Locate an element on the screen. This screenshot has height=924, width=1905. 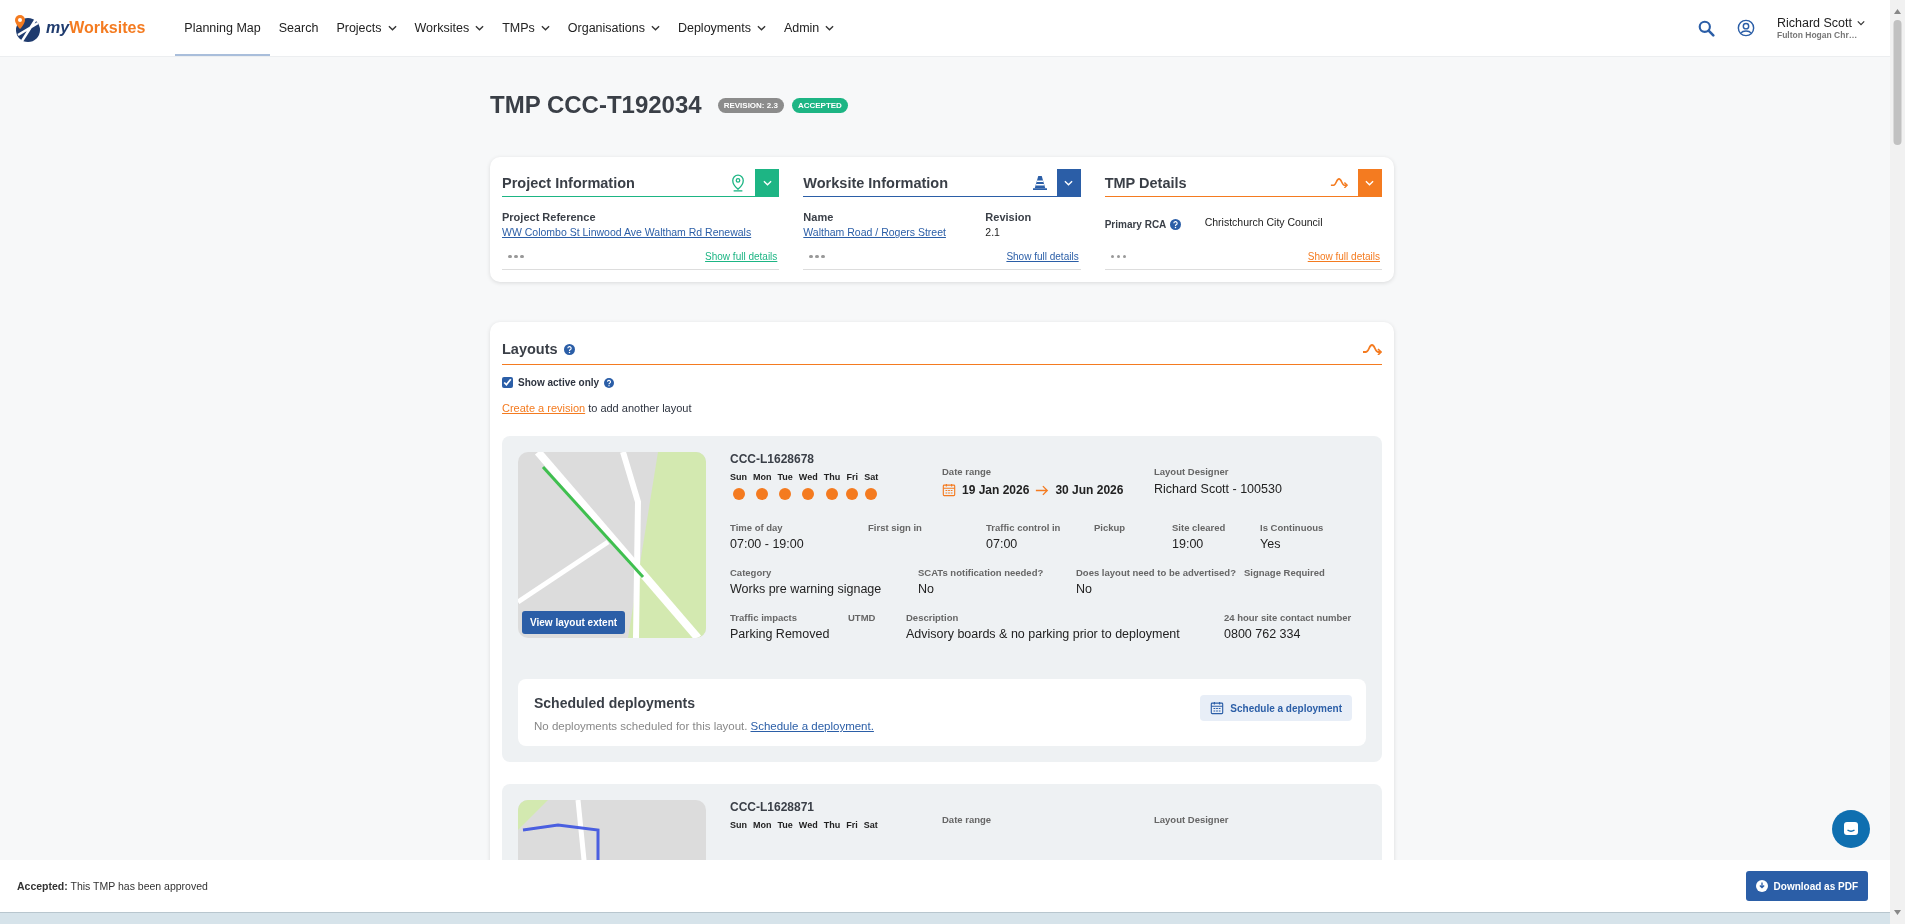
show-full-details-link: Show full details is located at coordinates (1042, 256).